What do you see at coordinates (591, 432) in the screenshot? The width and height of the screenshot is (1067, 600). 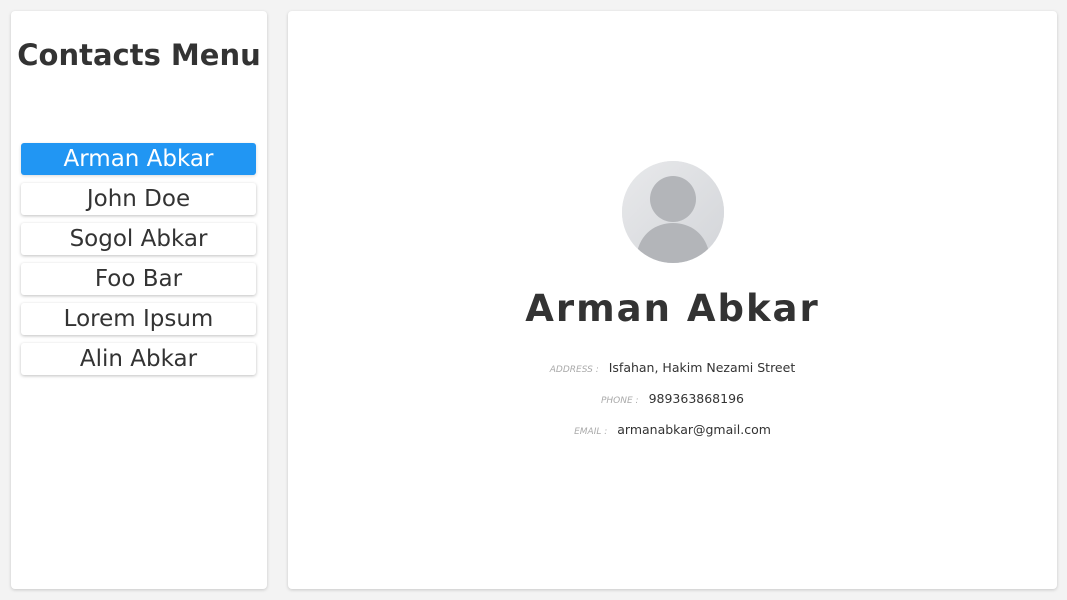 I see `email-label: EMAIL :` at bounding box center [591, 432].